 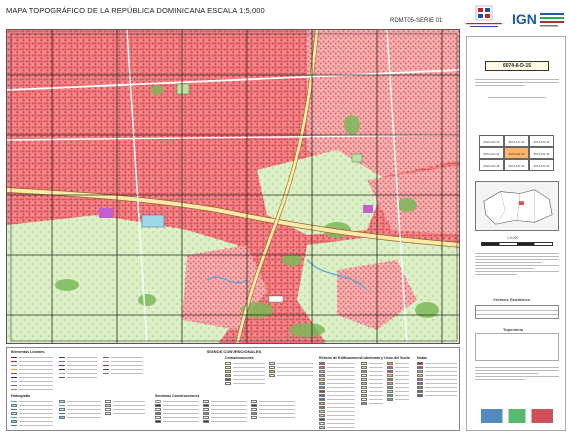 I want to click on geodetic-vertices-title: Vértices Geodésico, so click(x=512, y=299).